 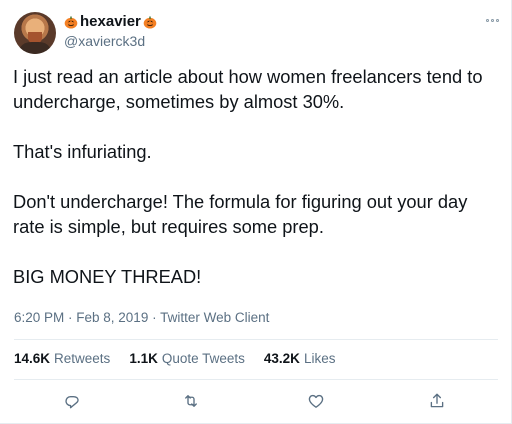 I want to click on more-icon, so click(x=492, y=20).